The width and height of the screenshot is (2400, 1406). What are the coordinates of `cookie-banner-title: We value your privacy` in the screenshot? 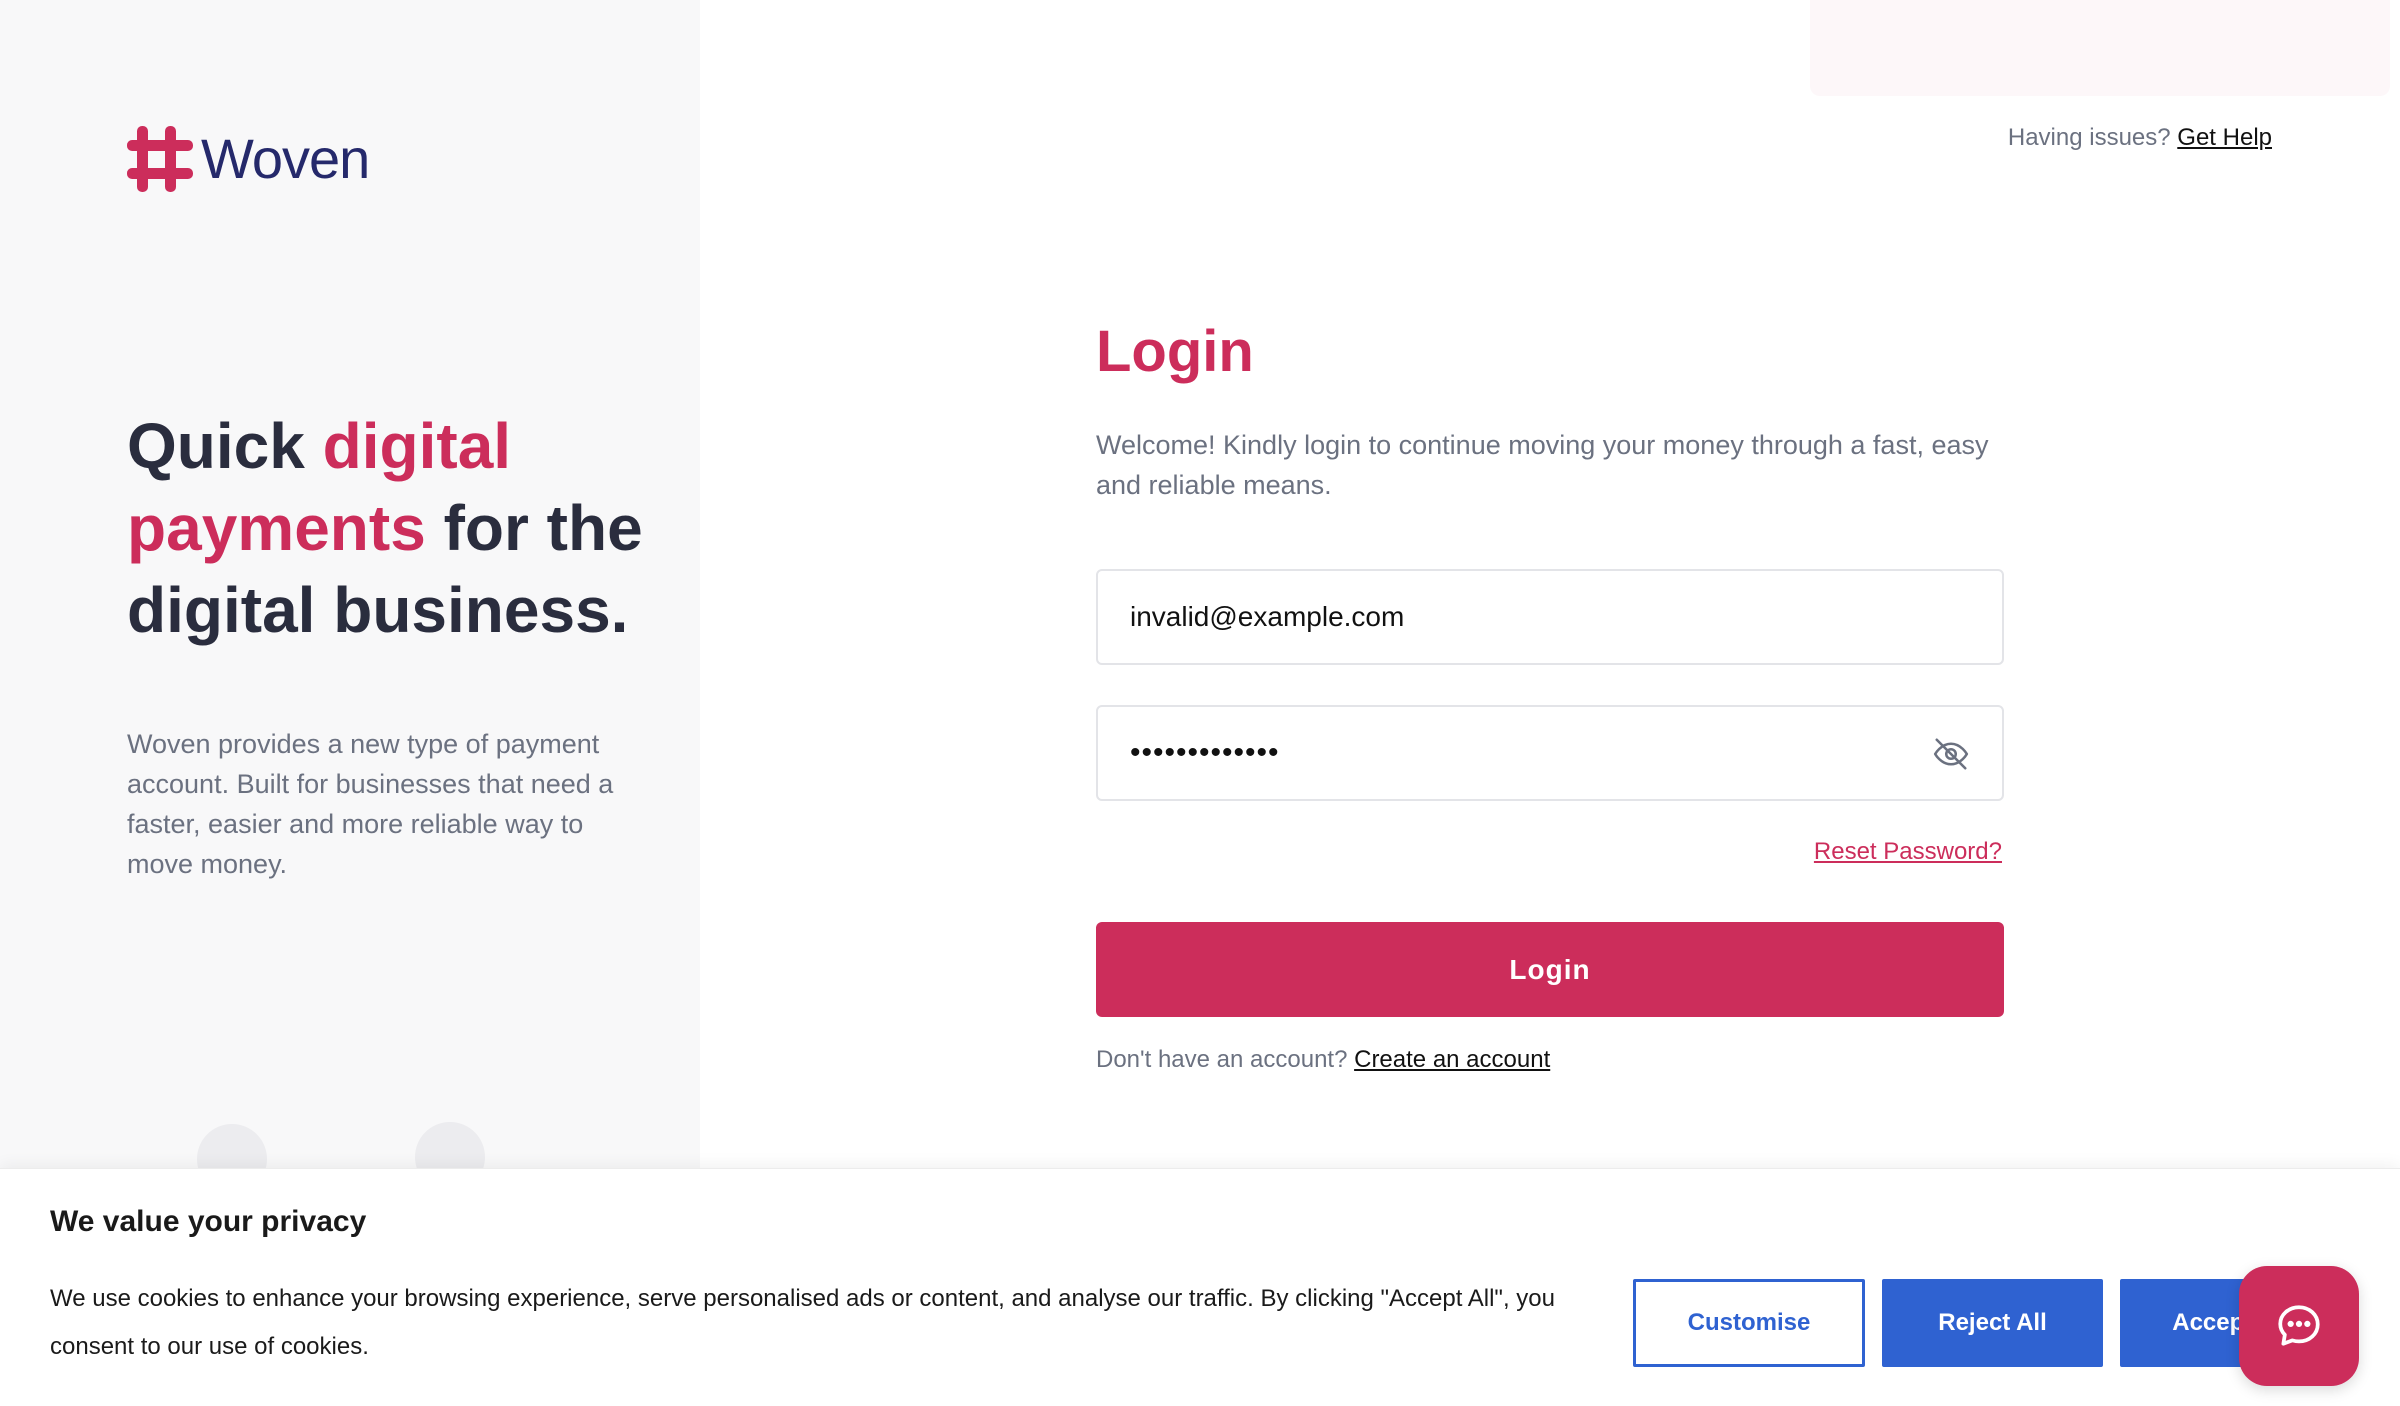 It's located at (208, 1221).